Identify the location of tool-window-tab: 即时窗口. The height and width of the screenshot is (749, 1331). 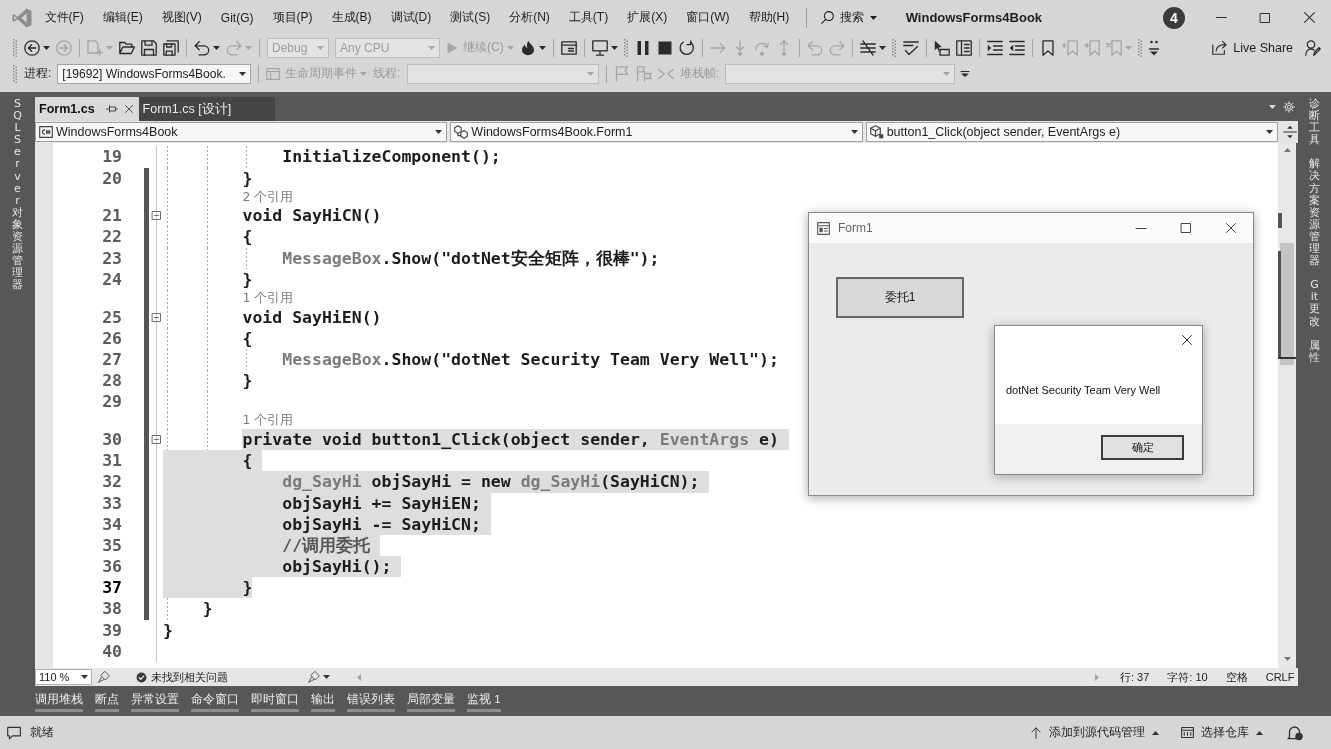
(275, 702).